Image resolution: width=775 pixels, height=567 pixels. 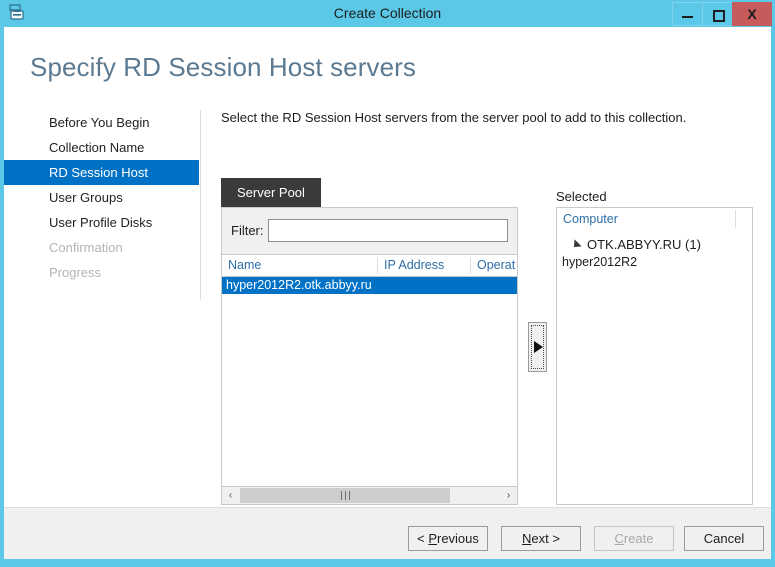 I want to click on tabstrip: Server Pool, so click(x=271, y=192).